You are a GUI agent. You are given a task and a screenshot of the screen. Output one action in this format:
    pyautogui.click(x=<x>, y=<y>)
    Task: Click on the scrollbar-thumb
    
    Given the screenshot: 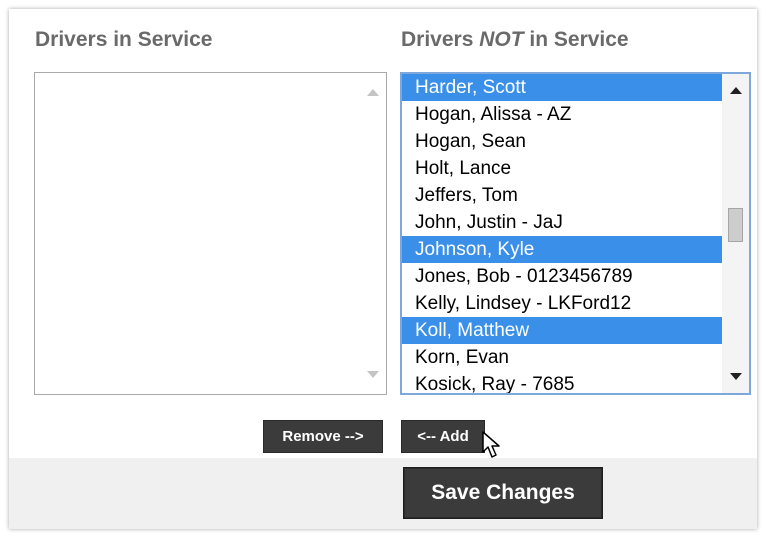 What is the action you would take?
    pyautogui.click(x=735, y=225)
    